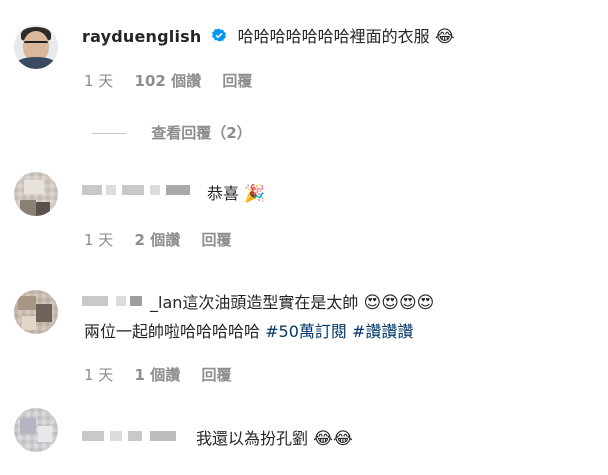 Image resolution: width=608 pixels, height=475 pixels. Describe the element at coordinates (168, 81) in the screenshot. I see `comment-likes: 102 個讚` at that location.